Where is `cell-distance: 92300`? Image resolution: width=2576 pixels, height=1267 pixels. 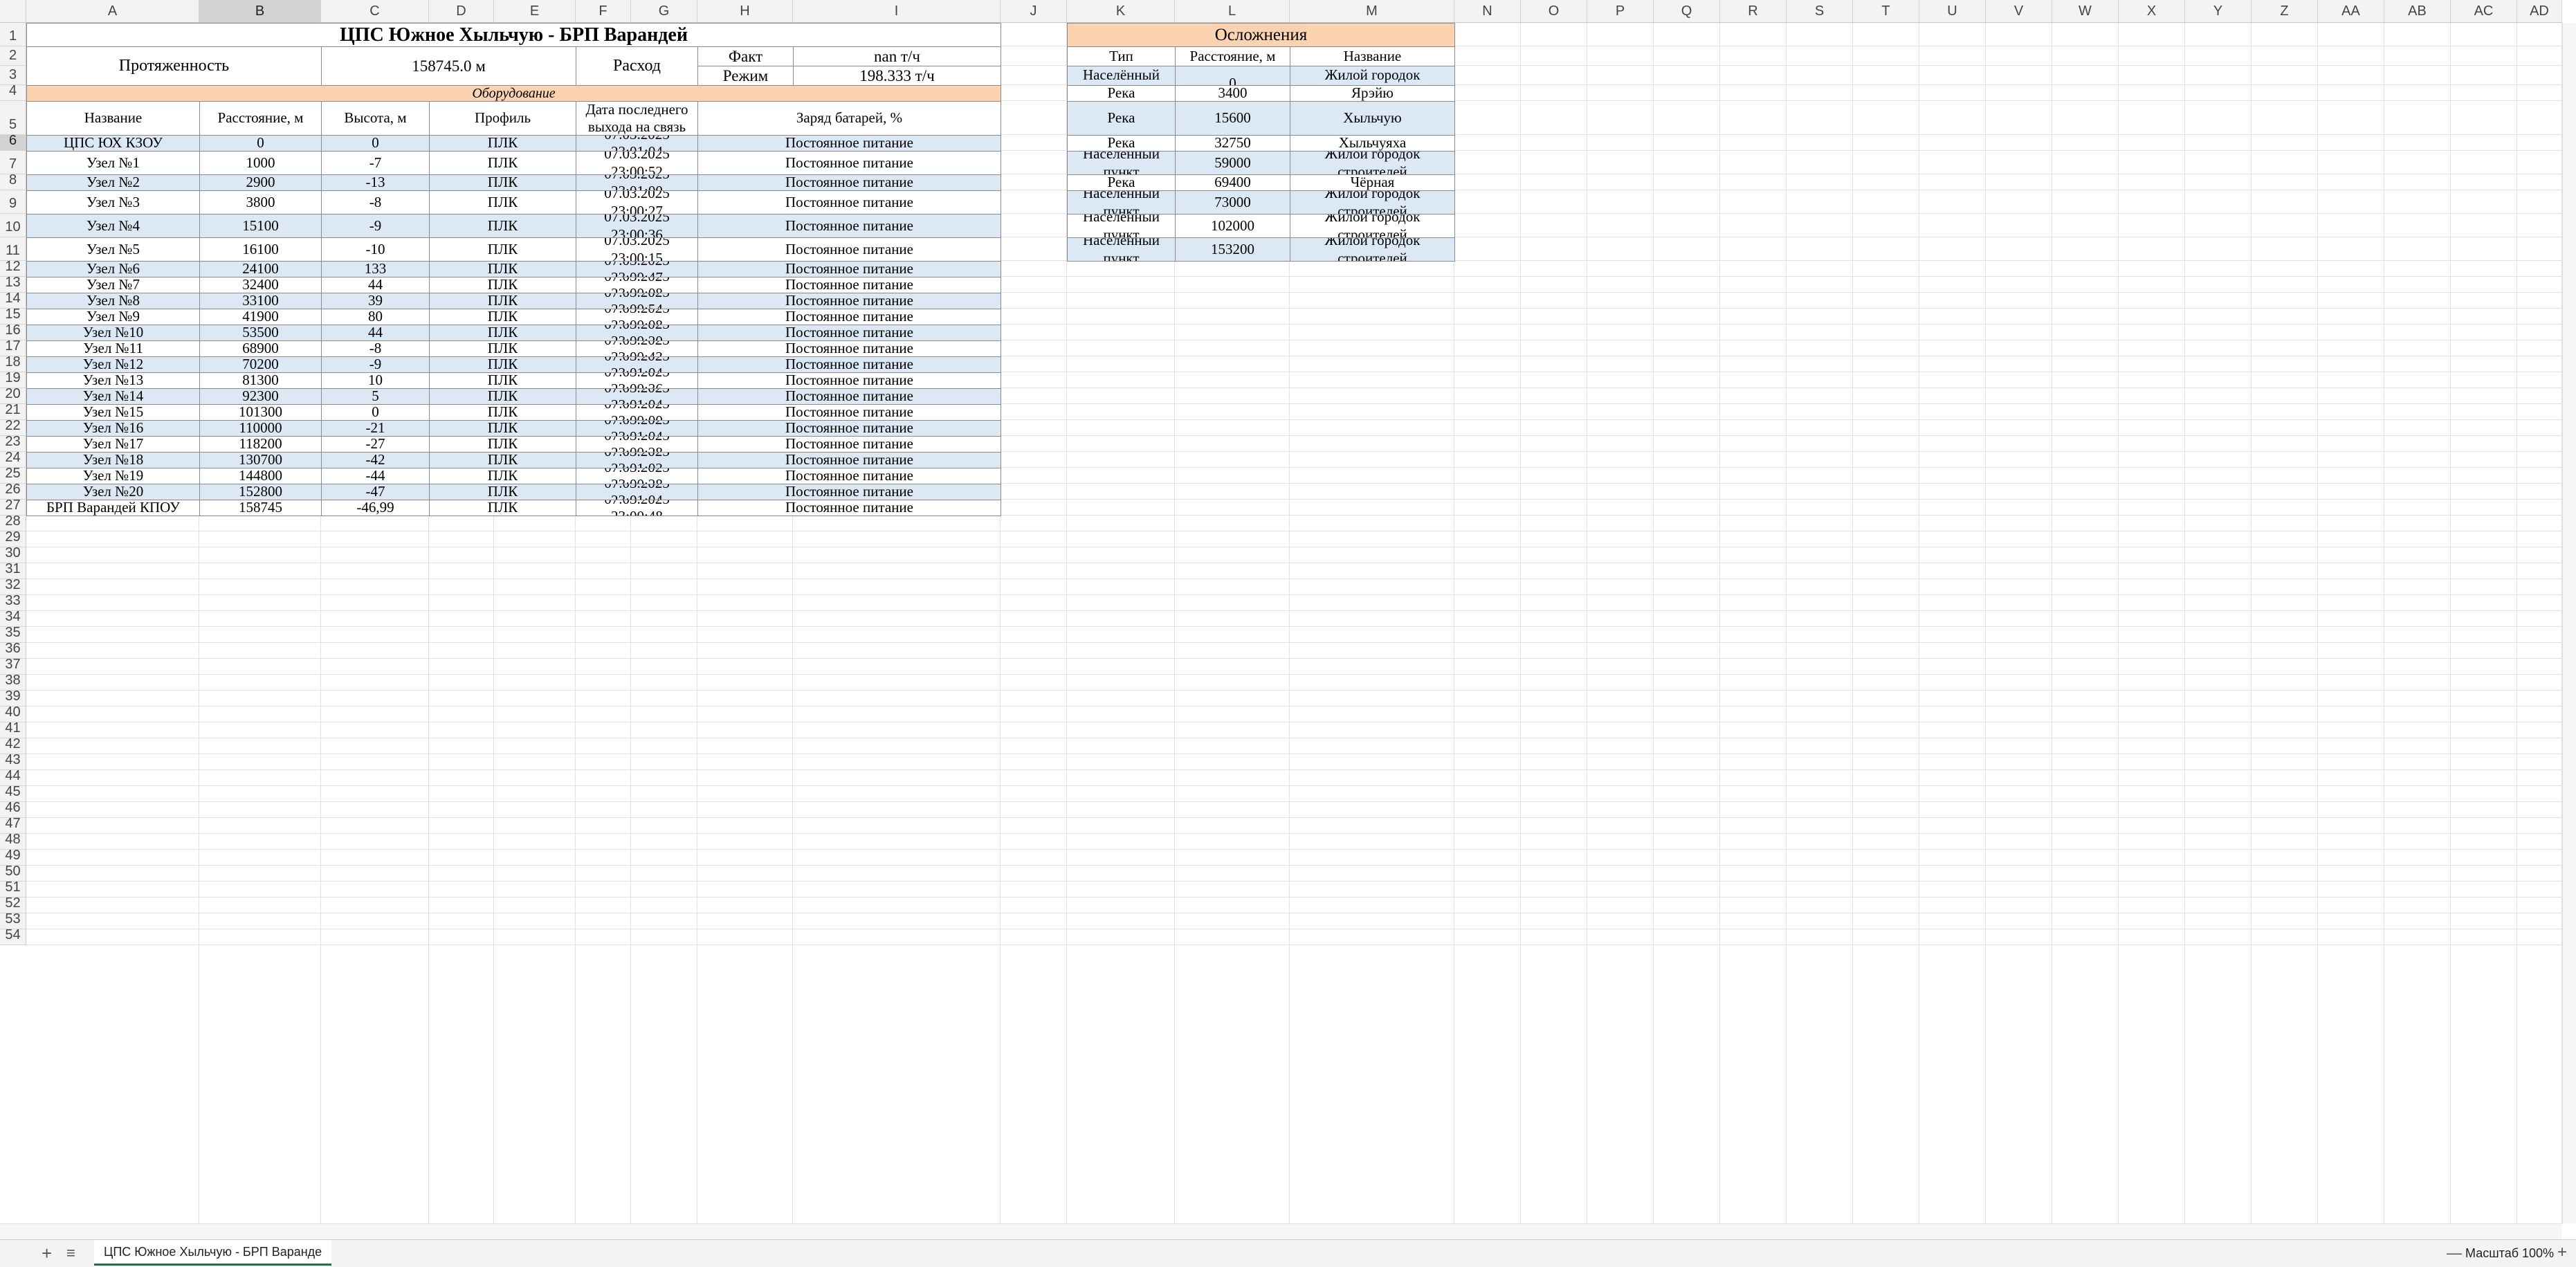 cell-distance: 92300 is located at coordinates (261, 397).